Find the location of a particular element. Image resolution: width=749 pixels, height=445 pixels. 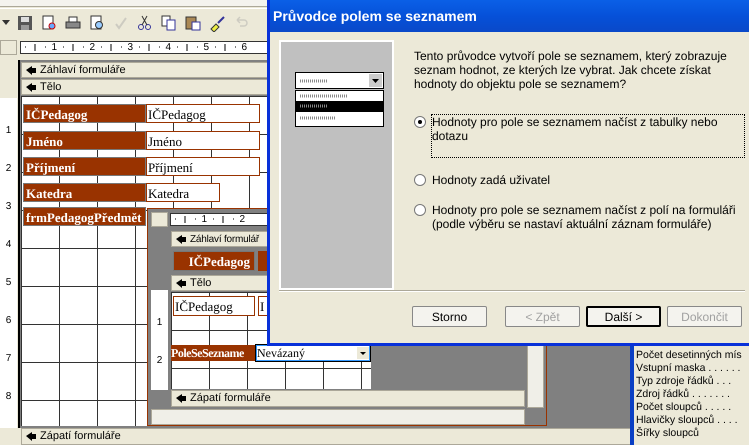

copy-icon is located at coordinates (169, 23).